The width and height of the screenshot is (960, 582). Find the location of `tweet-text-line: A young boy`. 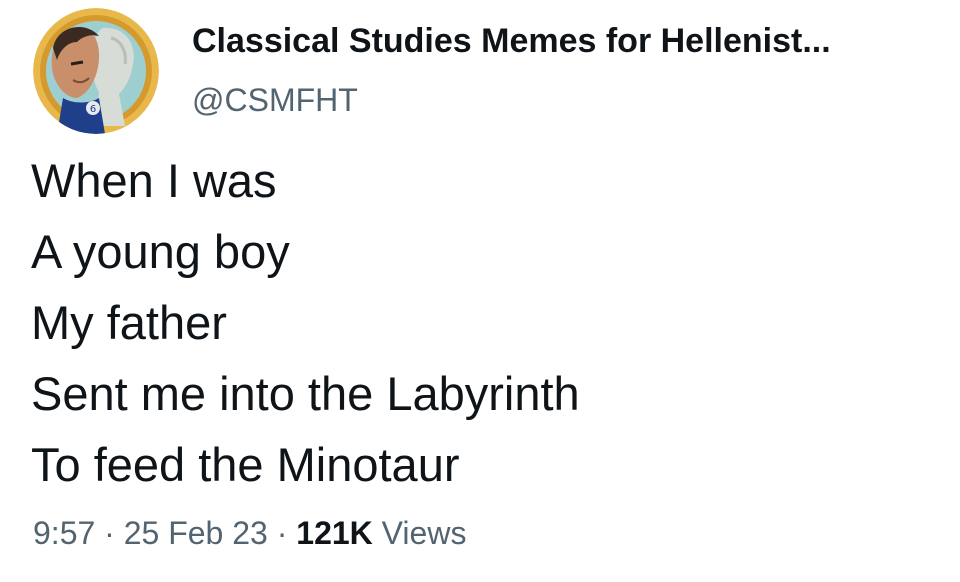

tweet-text-line: A young boy is located at coordinates (160, 251).